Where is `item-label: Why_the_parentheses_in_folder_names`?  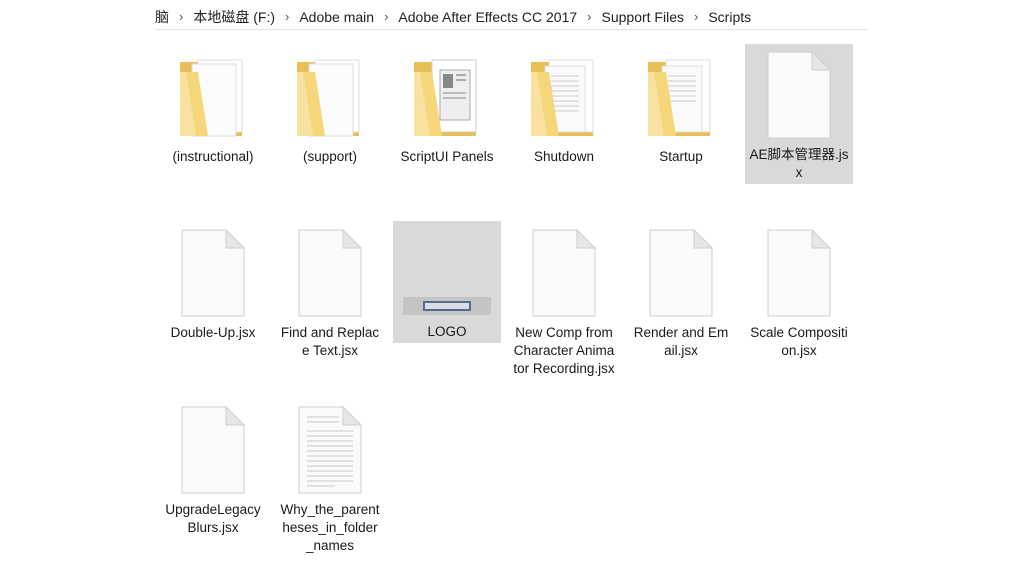 item-label: Why_the_parentheses_in_folder_names is located at coordinates (330, 527).